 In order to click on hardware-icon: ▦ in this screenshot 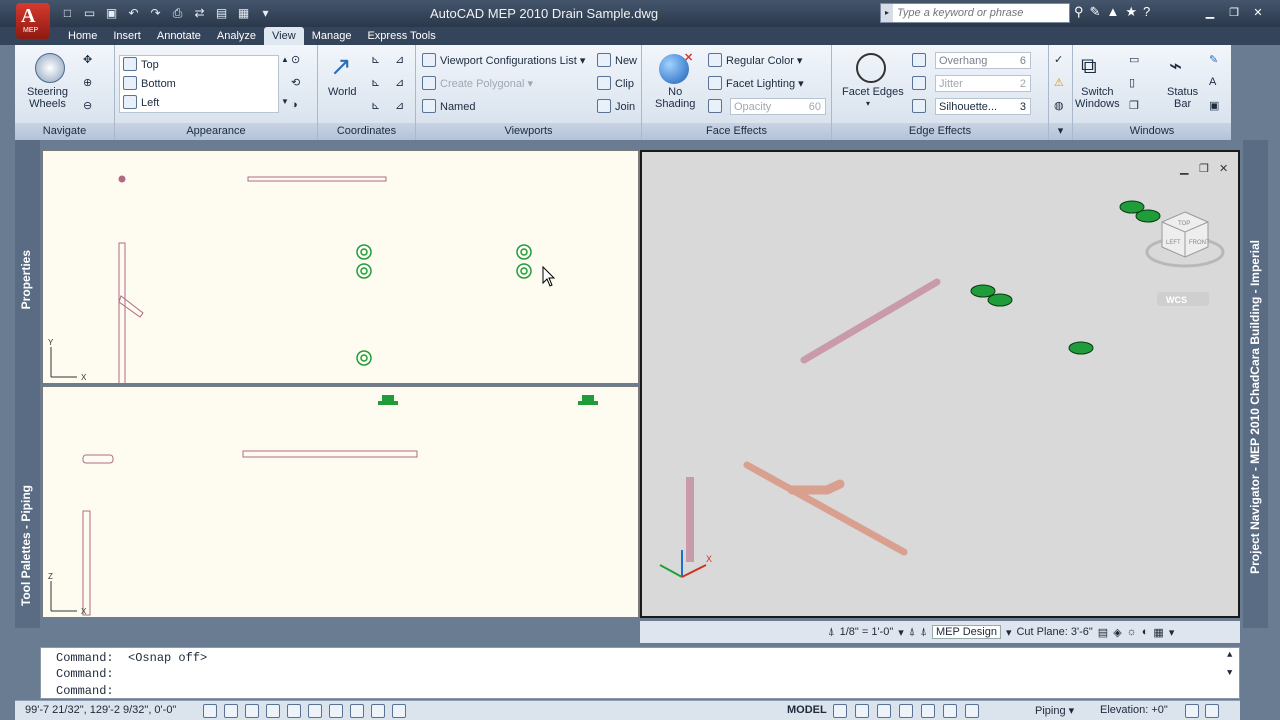, I will do `click(1158, 632)`.